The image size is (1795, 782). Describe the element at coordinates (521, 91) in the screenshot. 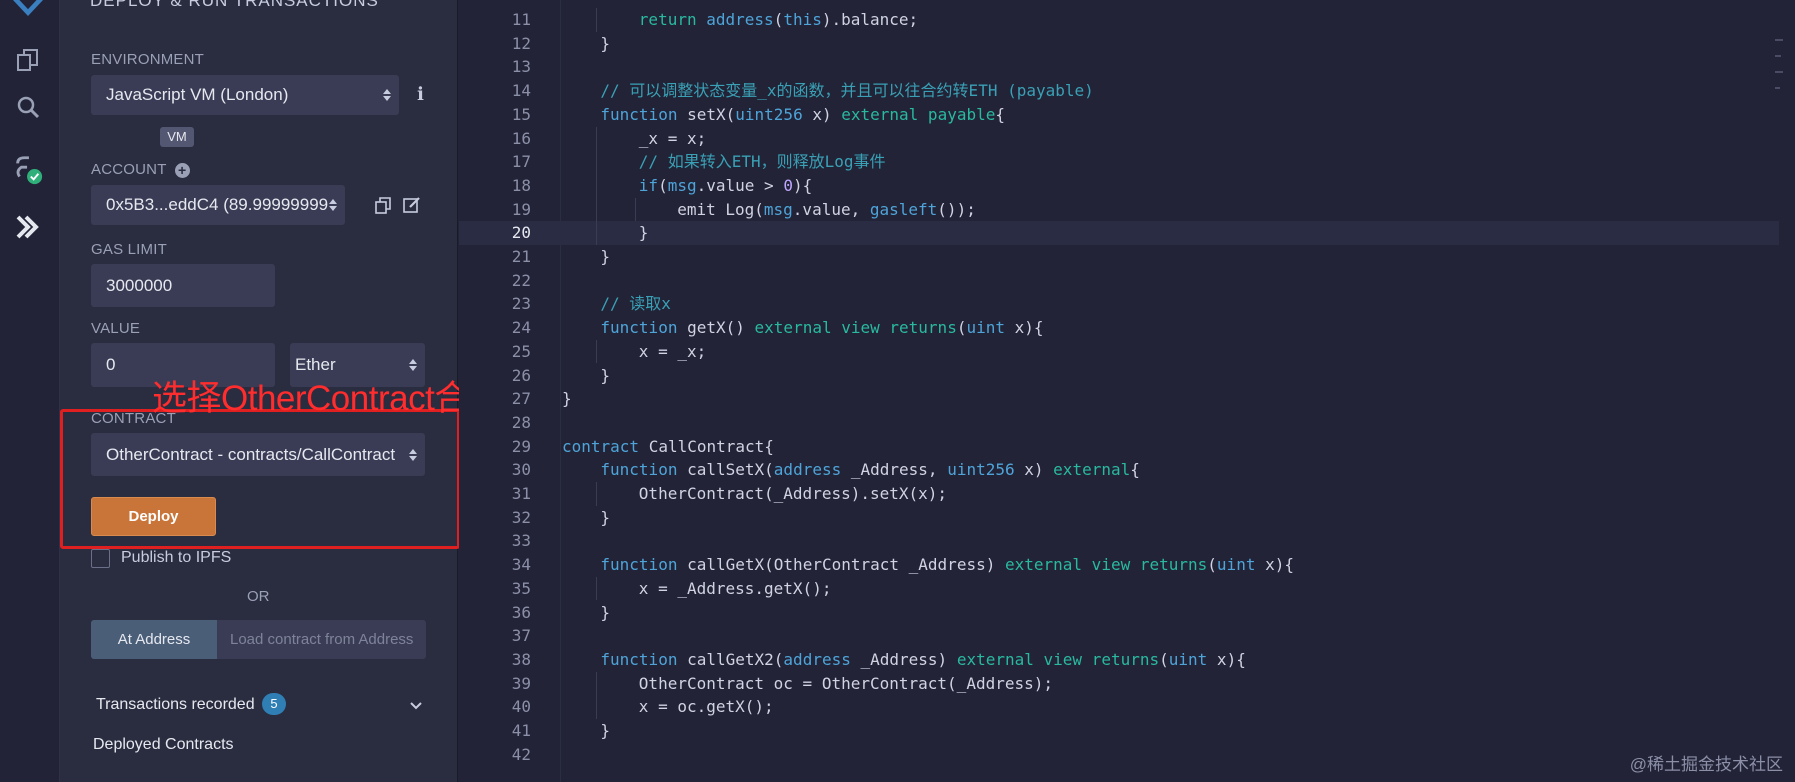

I see `line-number: 14` at that location.